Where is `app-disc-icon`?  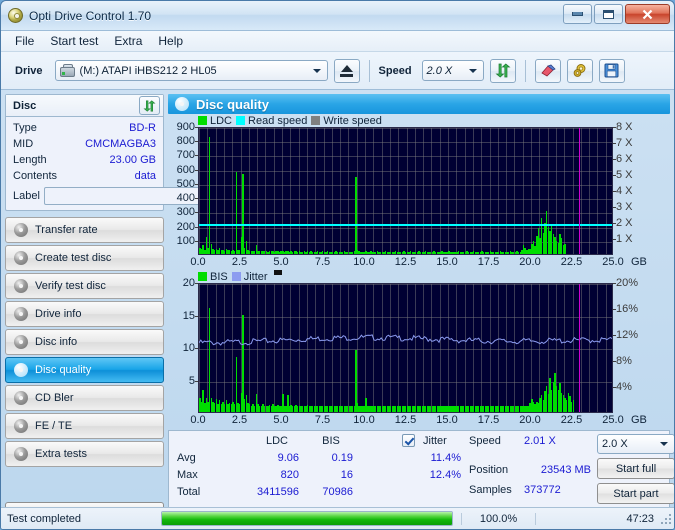 app-disc-icon is located at coordinates (16, 15).